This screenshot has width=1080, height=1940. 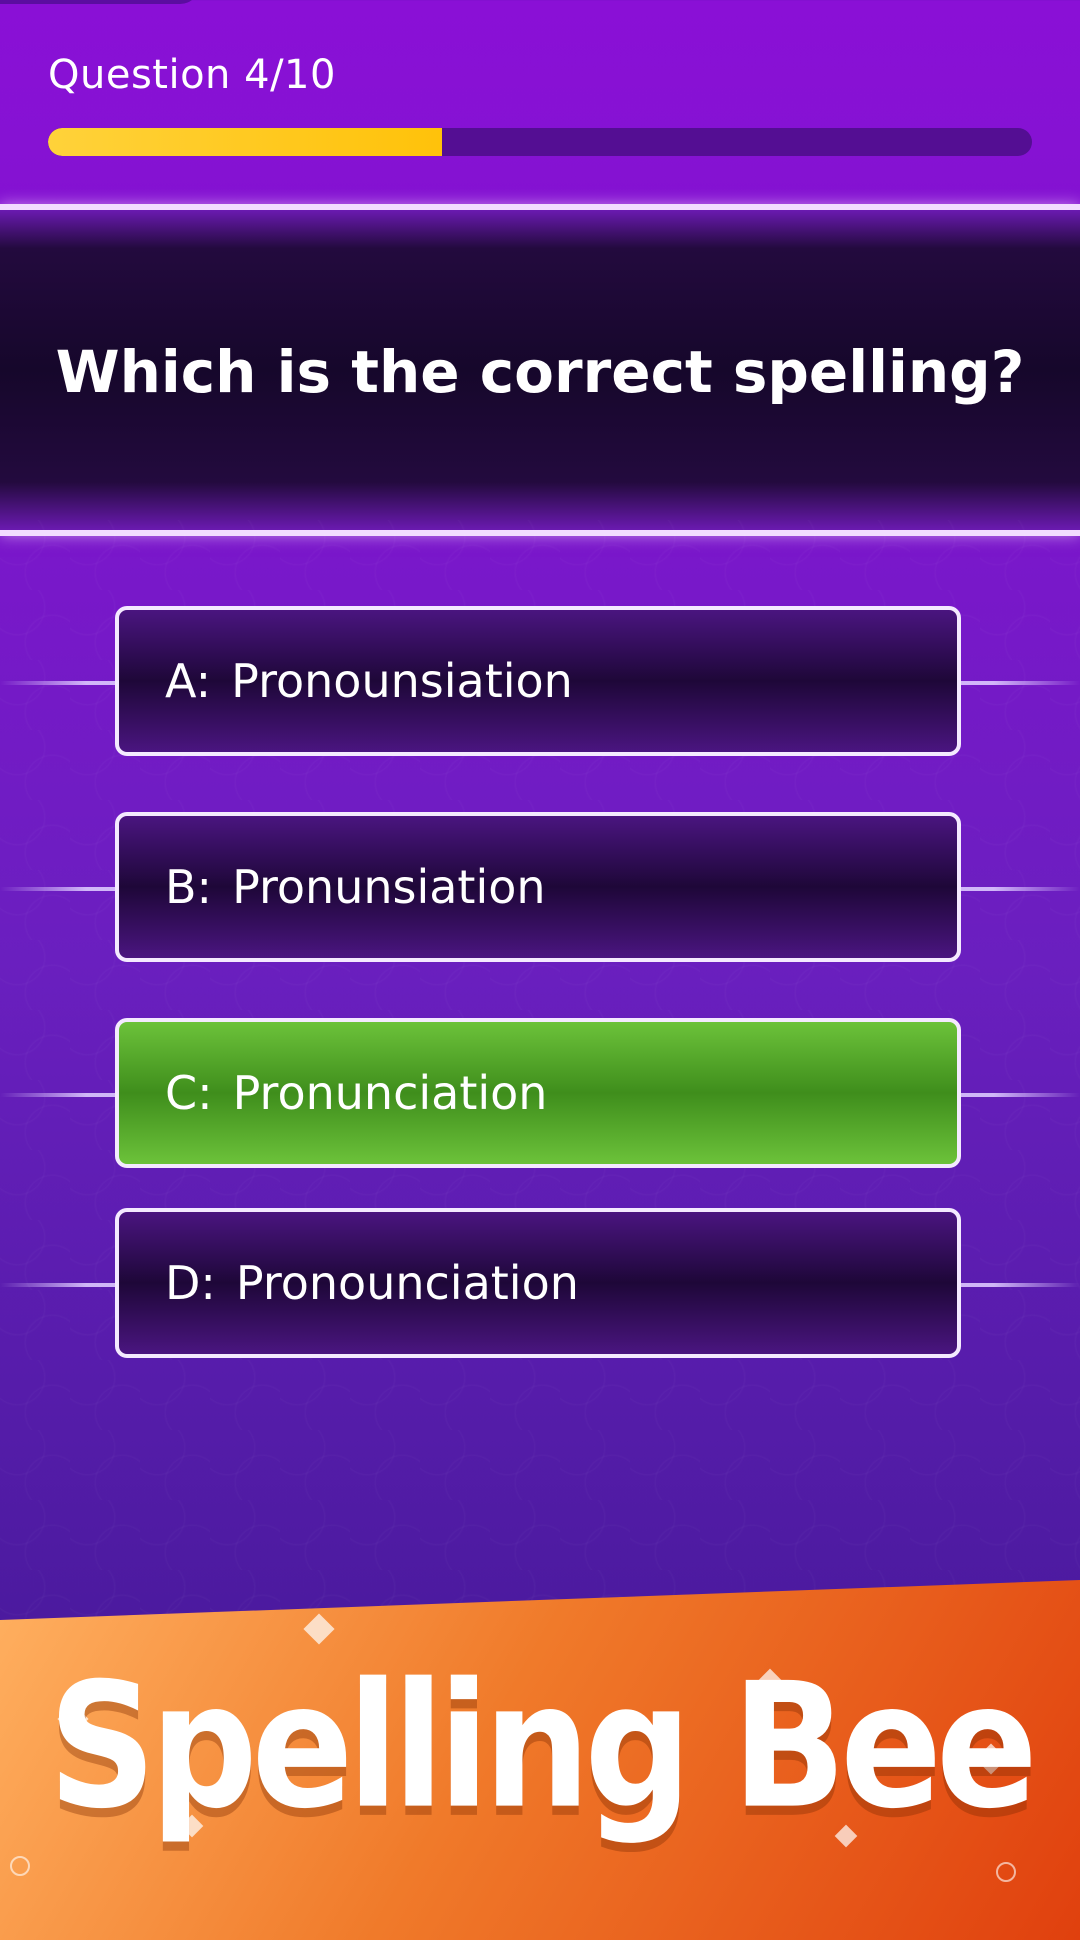 I want to click on answer-option-c: C: Pronunciation, so click(x=538, y=1093).